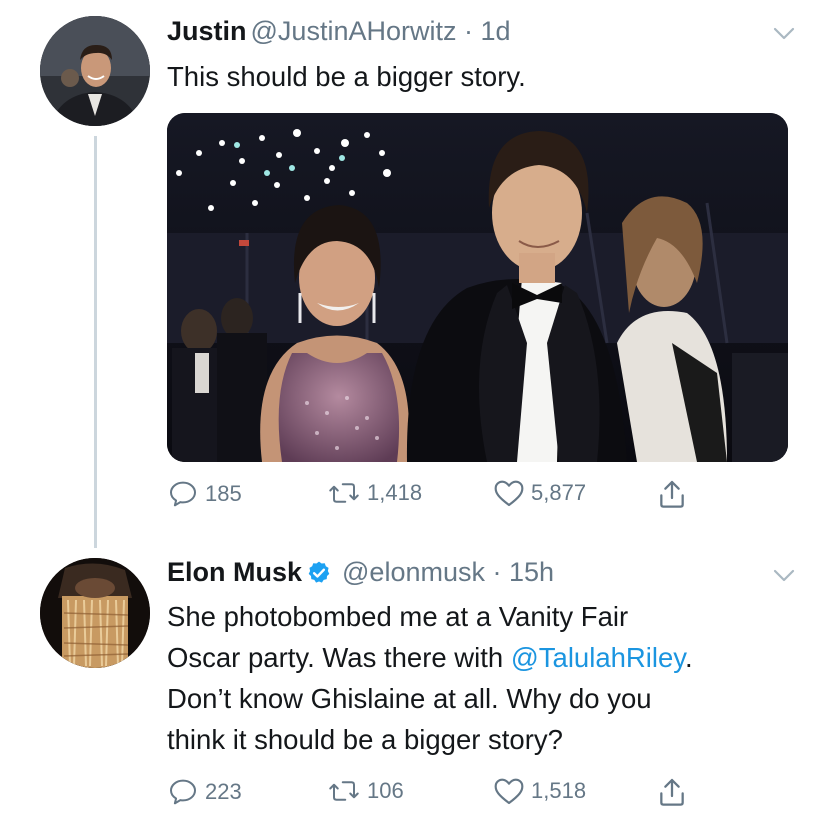 The image size is (827, 818). Describe the element at coordinates (689, 657) in the screenshot. I see `tweet-text-segment: .` at that location.